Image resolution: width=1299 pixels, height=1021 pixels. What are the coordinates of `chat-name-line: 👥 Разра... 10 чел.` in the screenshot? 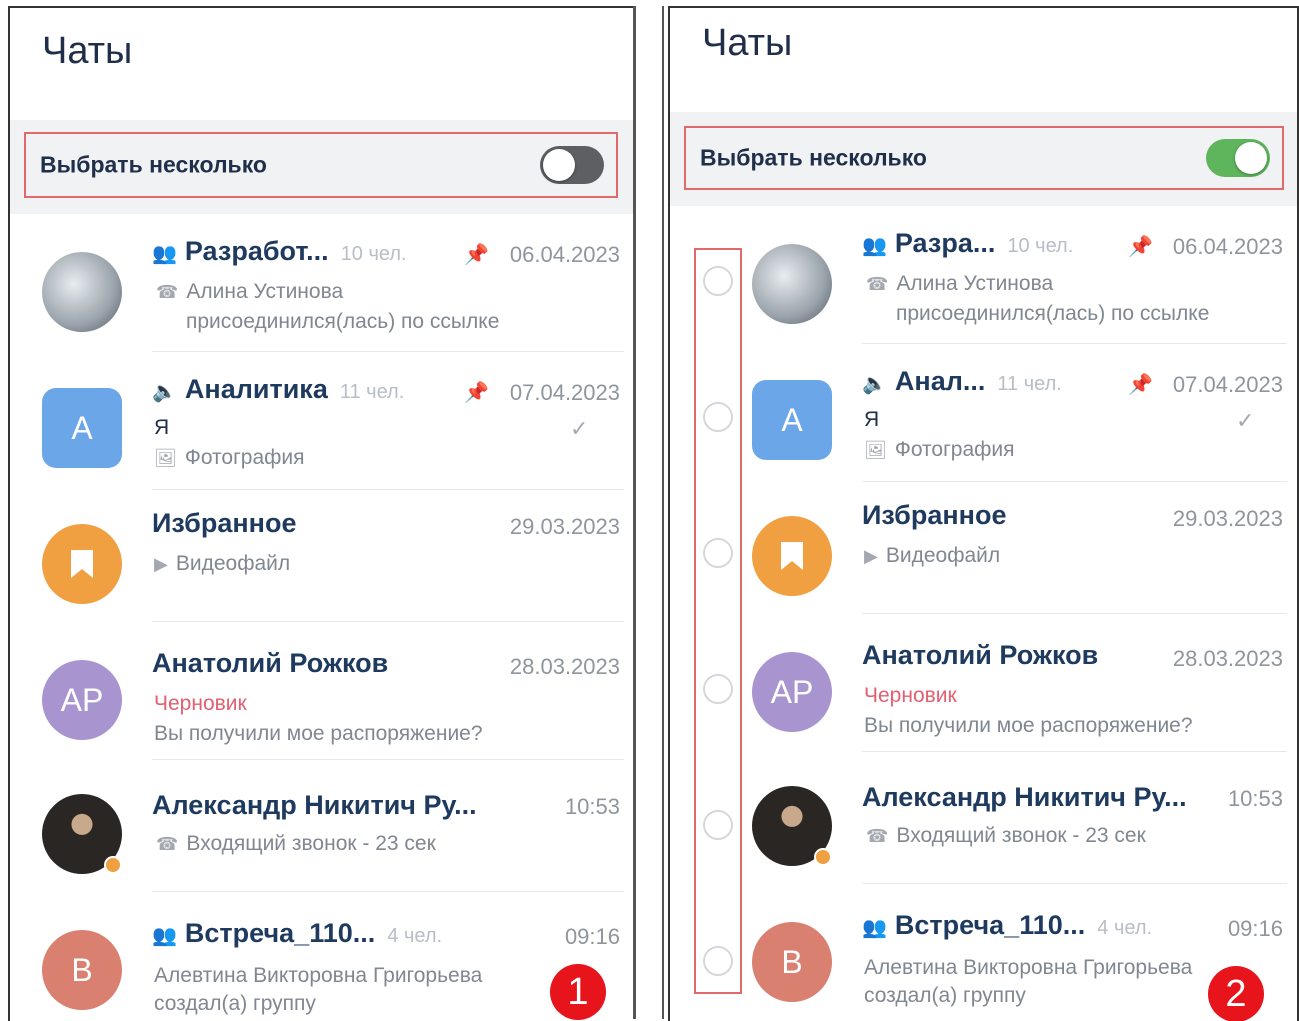 It's located at (967, 243).